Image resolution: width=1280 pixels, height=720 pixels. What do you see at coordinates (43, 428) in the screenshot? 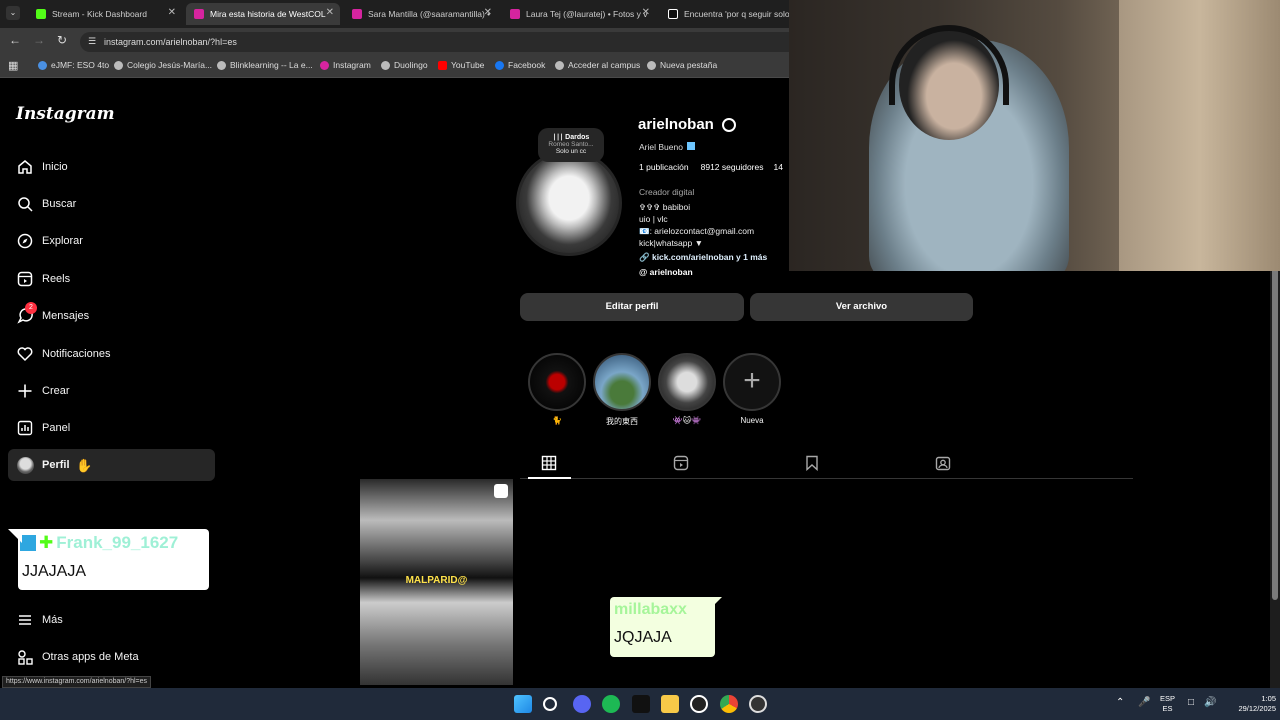
I see `sidebar-item-panel: Panel` at bounding box center [43, 428].